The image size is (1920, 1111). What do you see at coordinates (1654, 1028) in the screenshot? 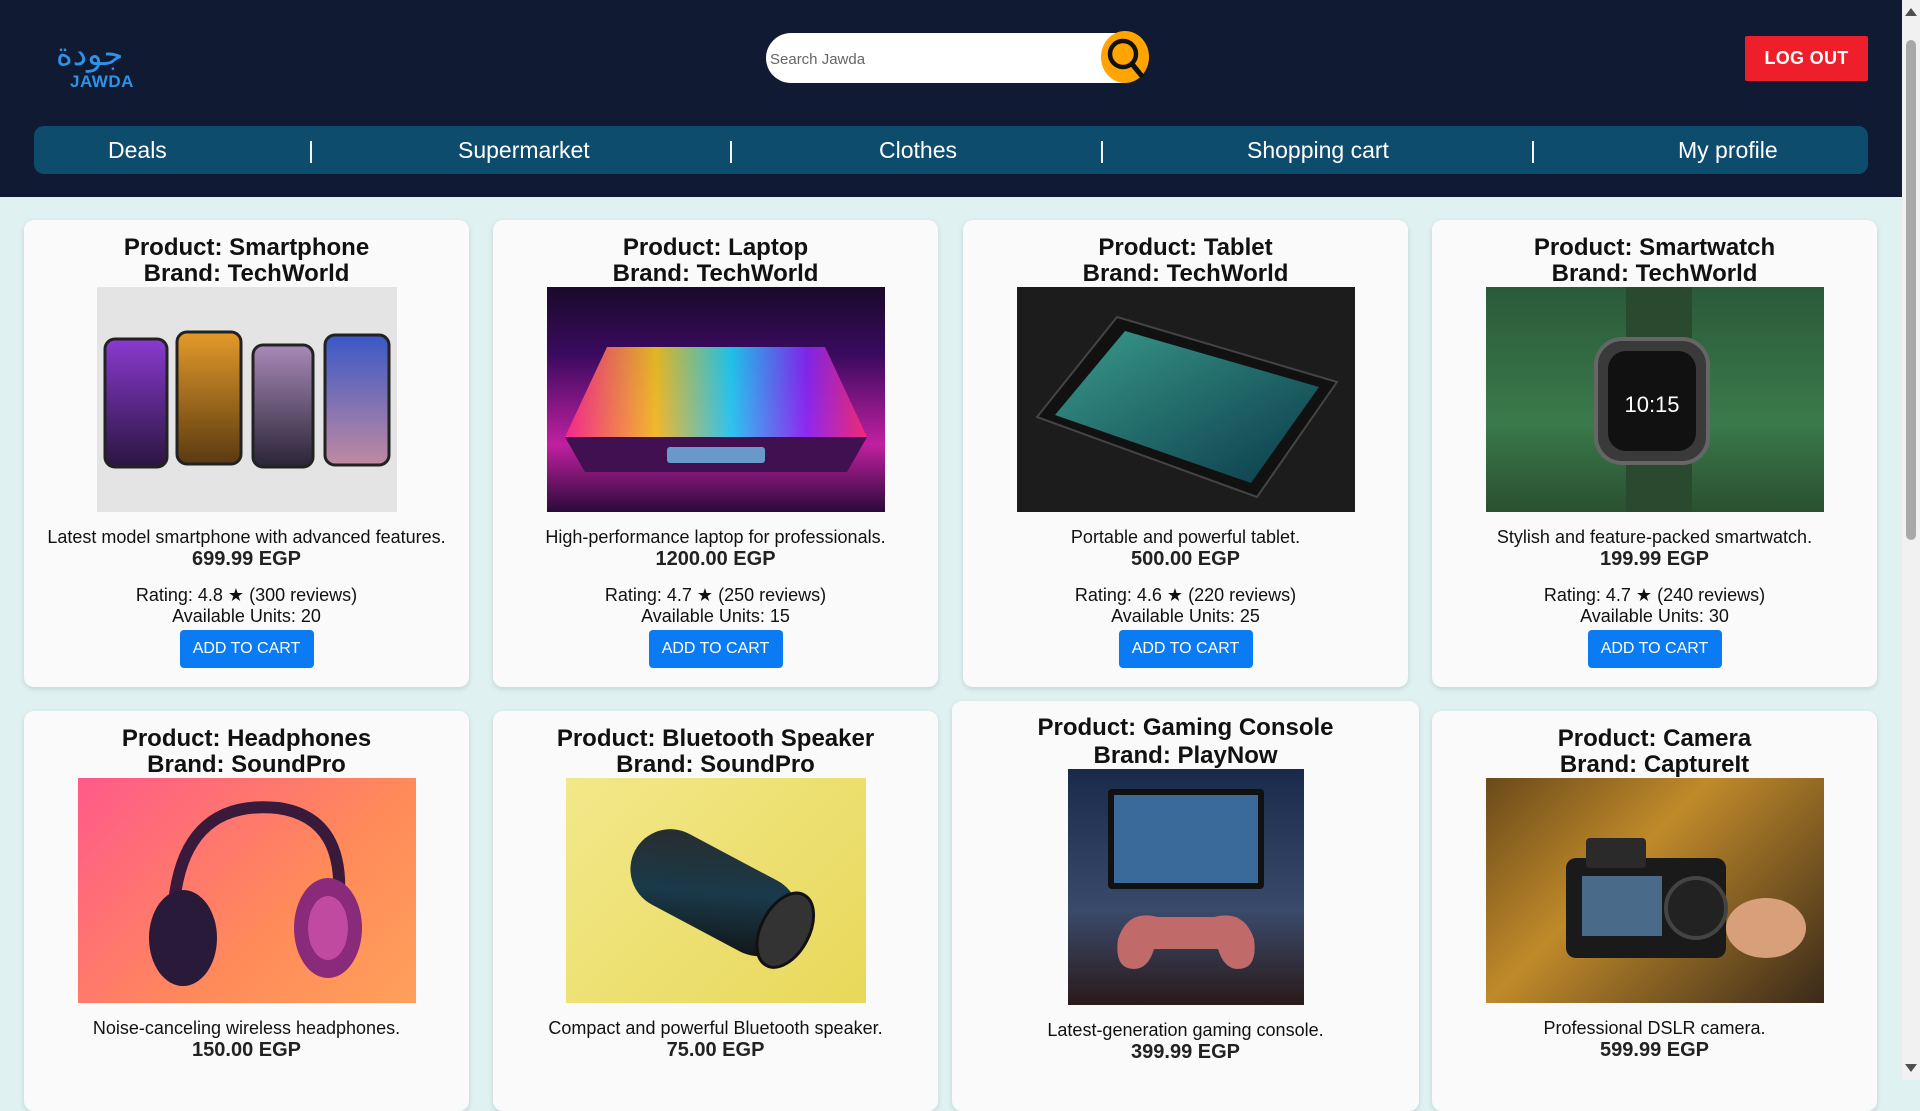
I see `product-description: Professional DSLR camera.` at bounding box center [1654, 1028].